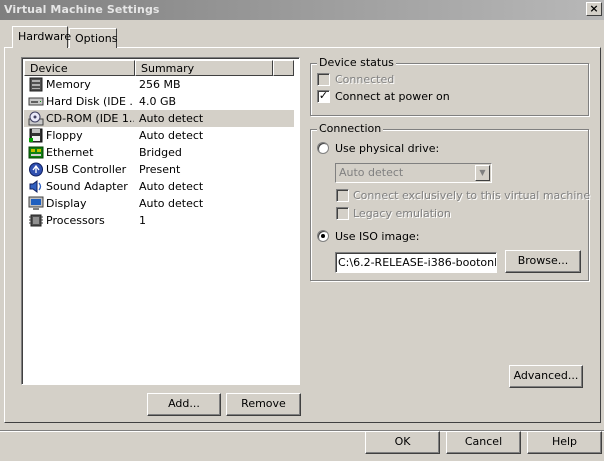  I want to click on device-row-ethernet: Ethernet Bridged, so click(159, 152).